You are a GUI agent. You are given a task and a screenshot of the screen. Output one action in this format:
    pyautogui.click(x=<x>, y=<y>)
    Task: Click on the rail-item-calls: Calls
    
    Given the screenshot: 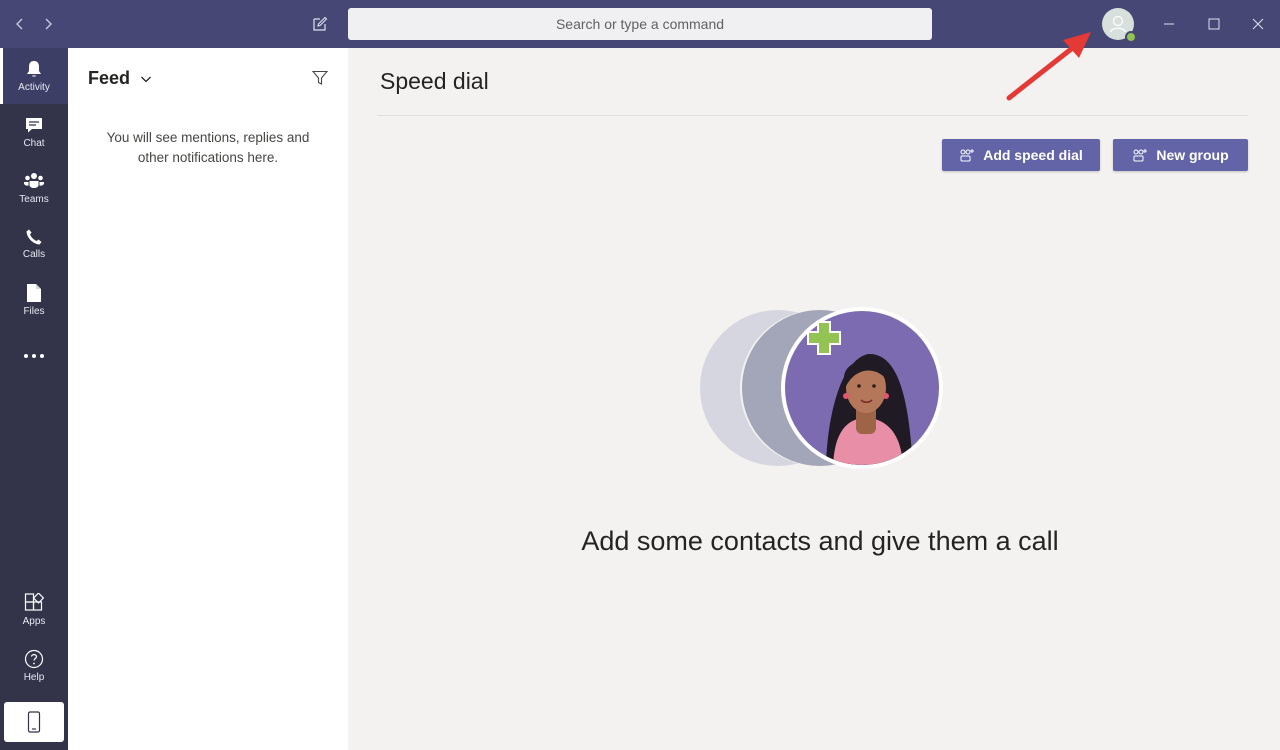 What is the action you would take?
    pyautogui.click(x=34, y=244)
    